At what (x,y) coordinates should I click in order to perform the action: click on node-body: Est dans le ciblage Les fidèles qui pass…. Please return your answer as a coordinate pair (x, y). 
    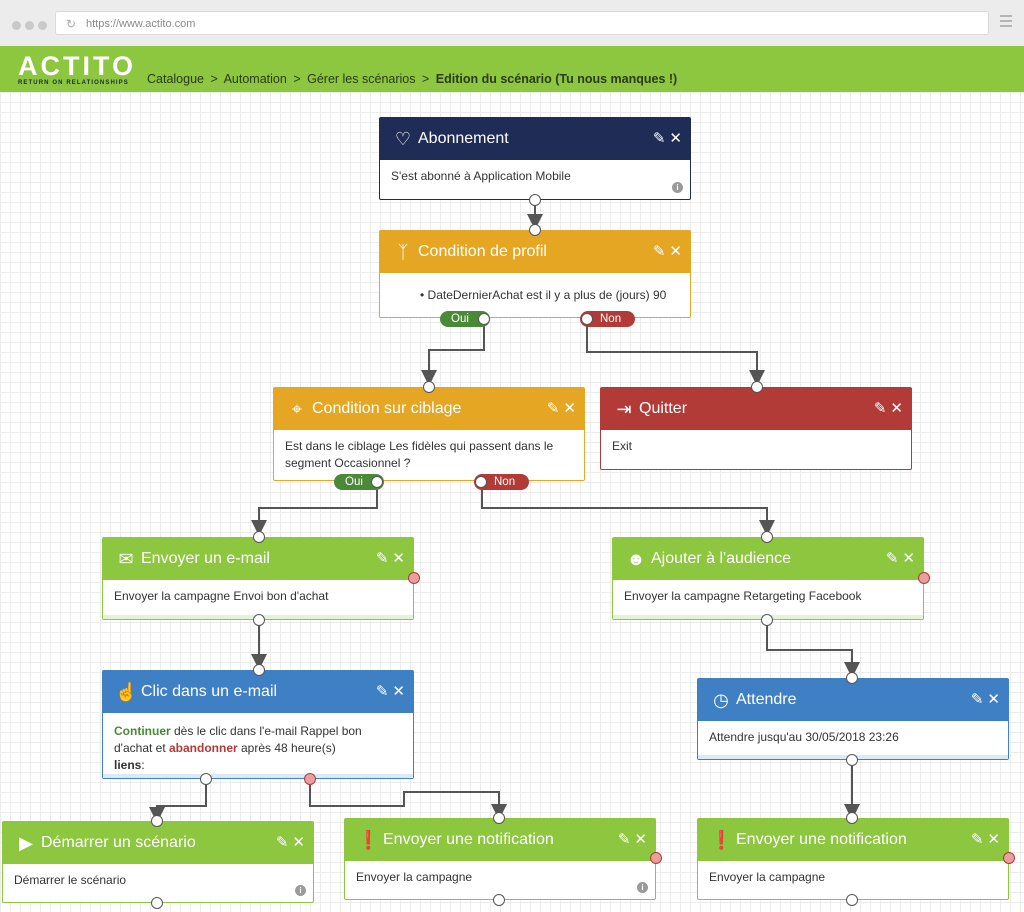
    Looking at the image, I should click on (419, 454).